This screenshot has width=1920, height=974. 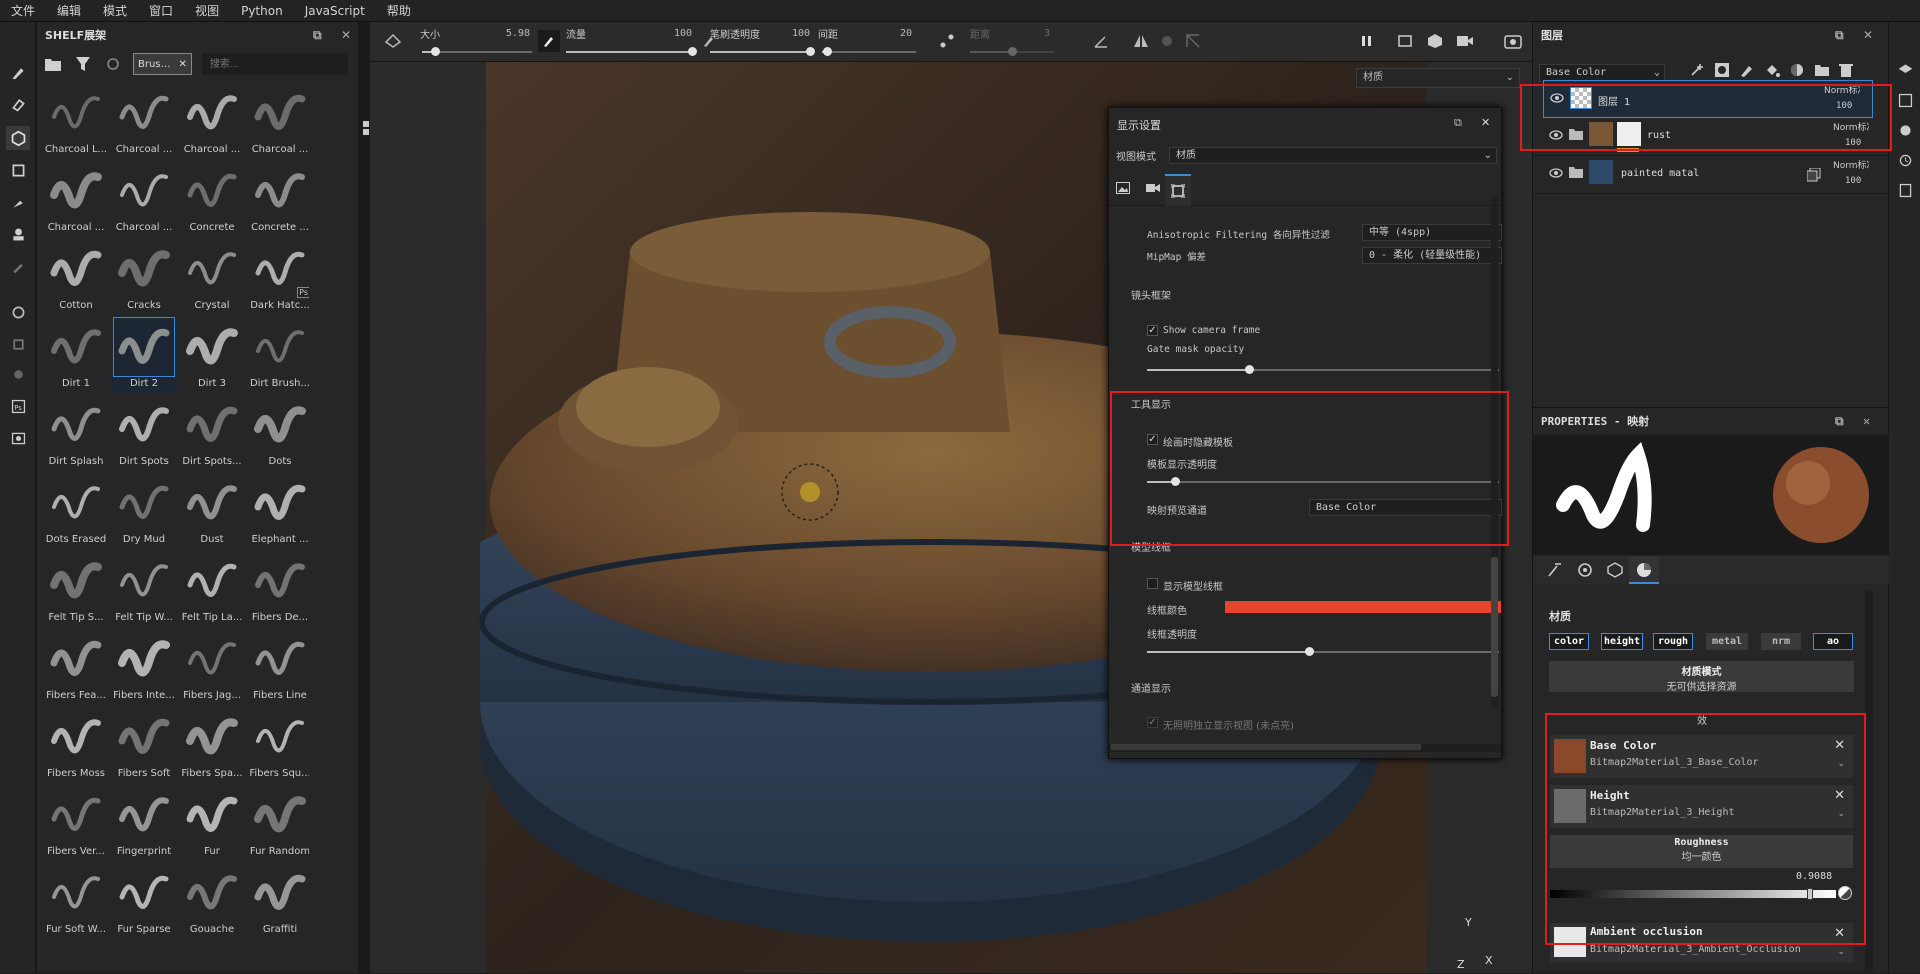 I want to click on layer-row: painted matal Norm标准 100, so click(x=1711, y=175).